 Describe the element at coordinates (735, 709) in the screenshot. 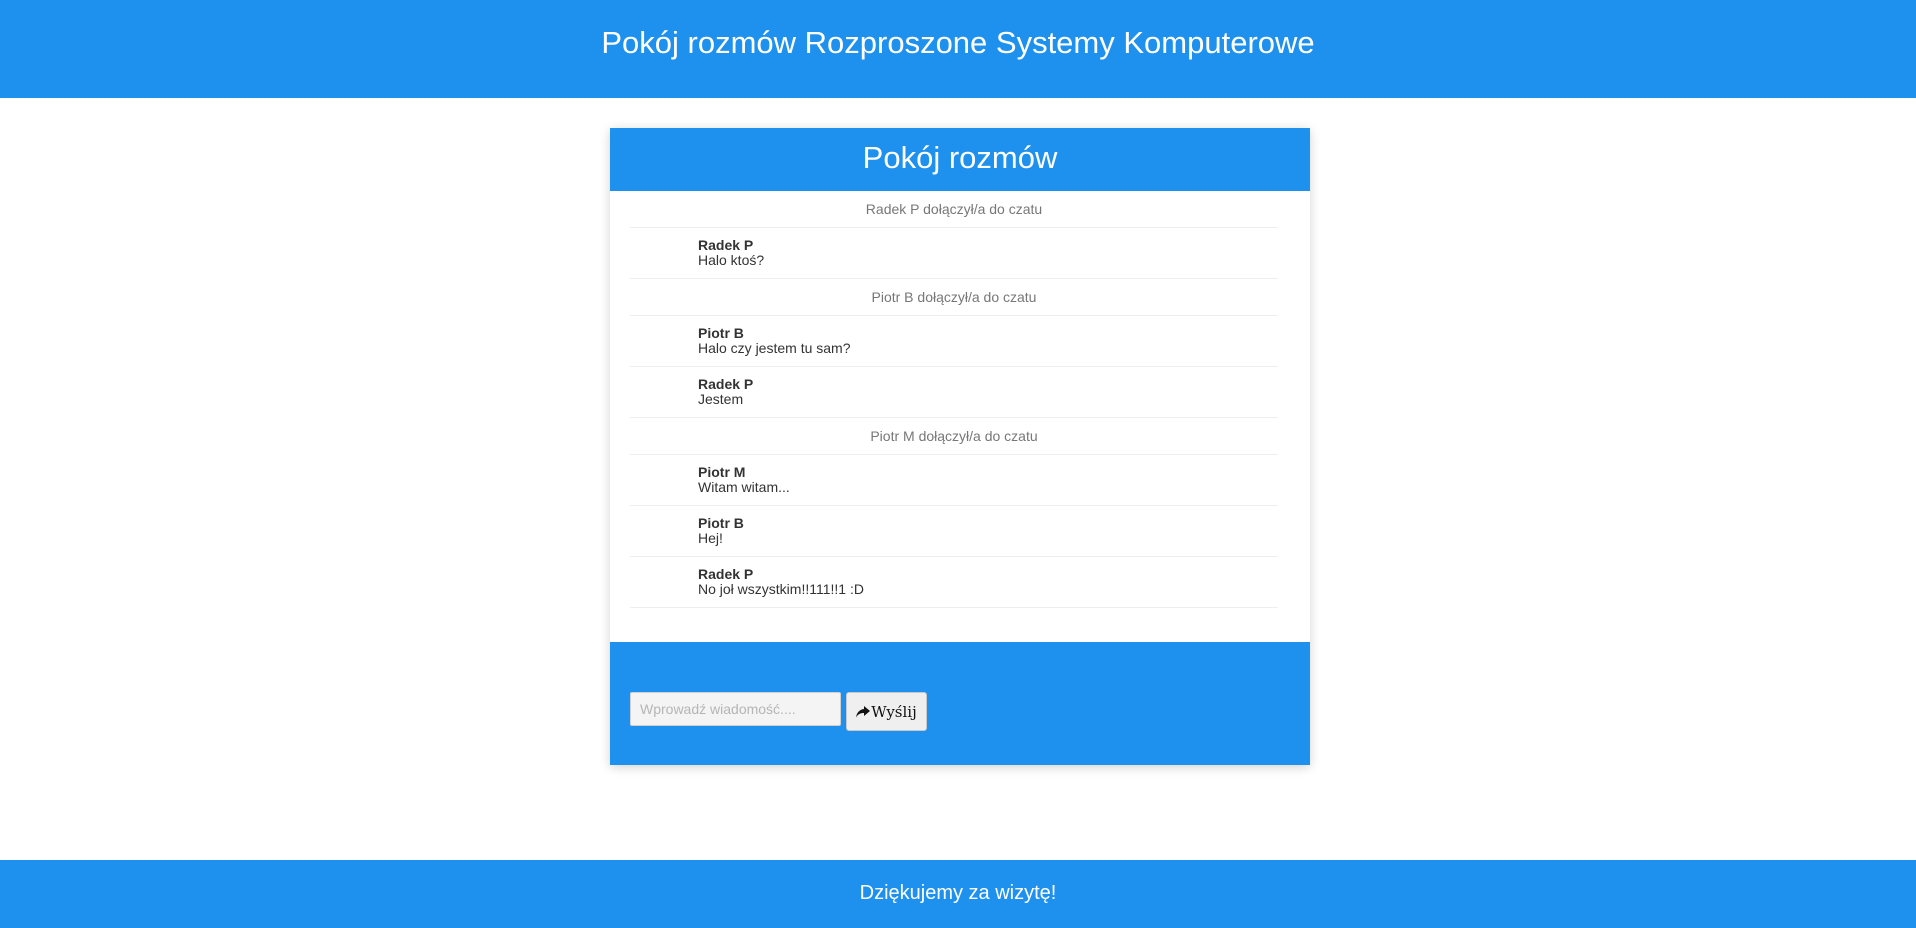

I see `message-input` at that location.